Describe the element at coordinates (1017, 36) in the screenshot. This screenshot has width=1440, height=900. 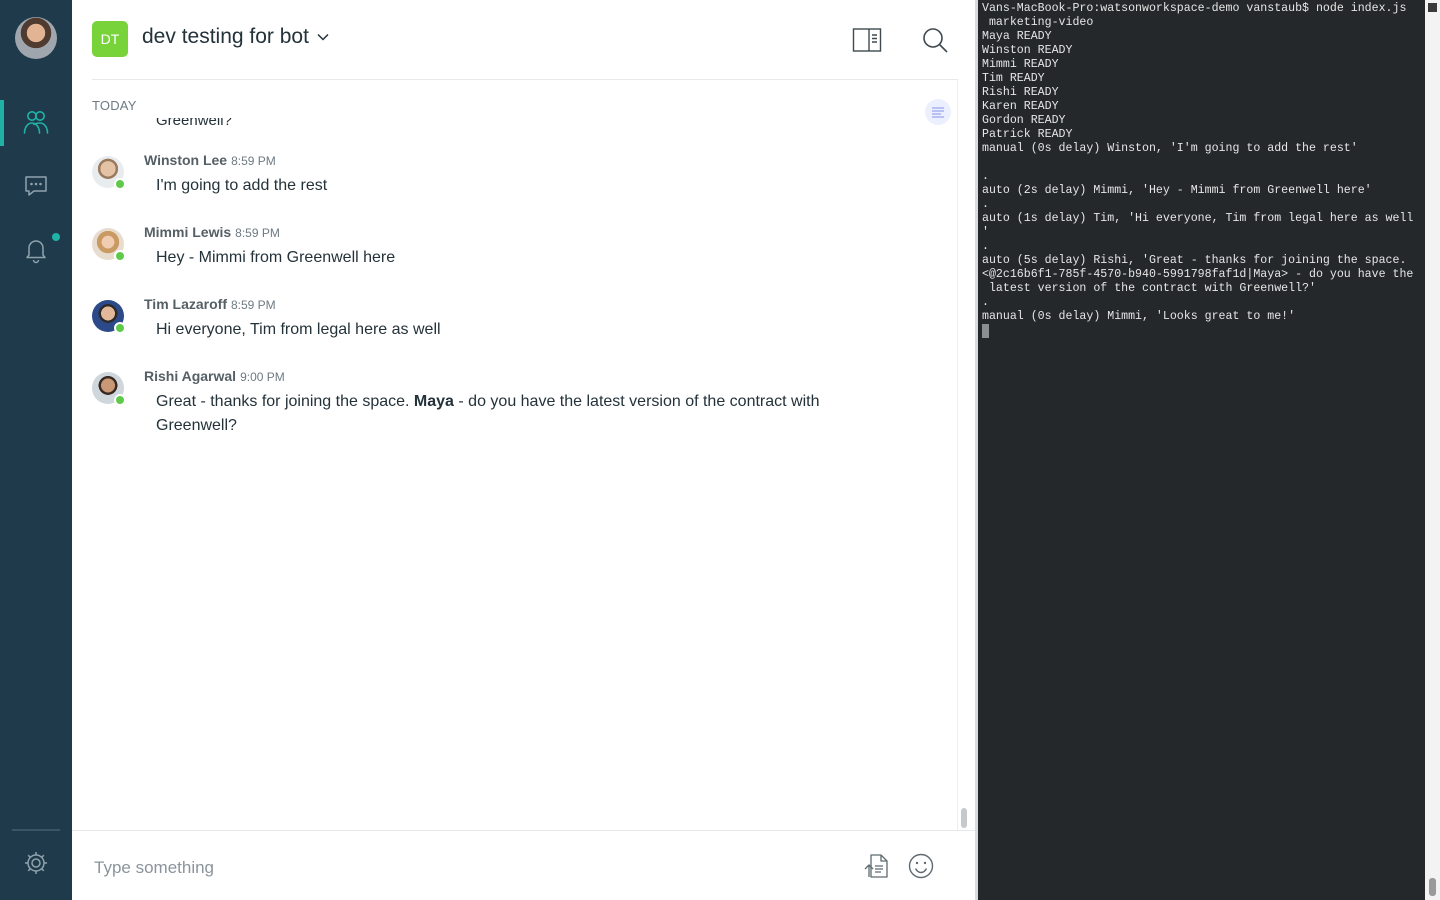
I see `terminal-line: Maya READY` at that location.